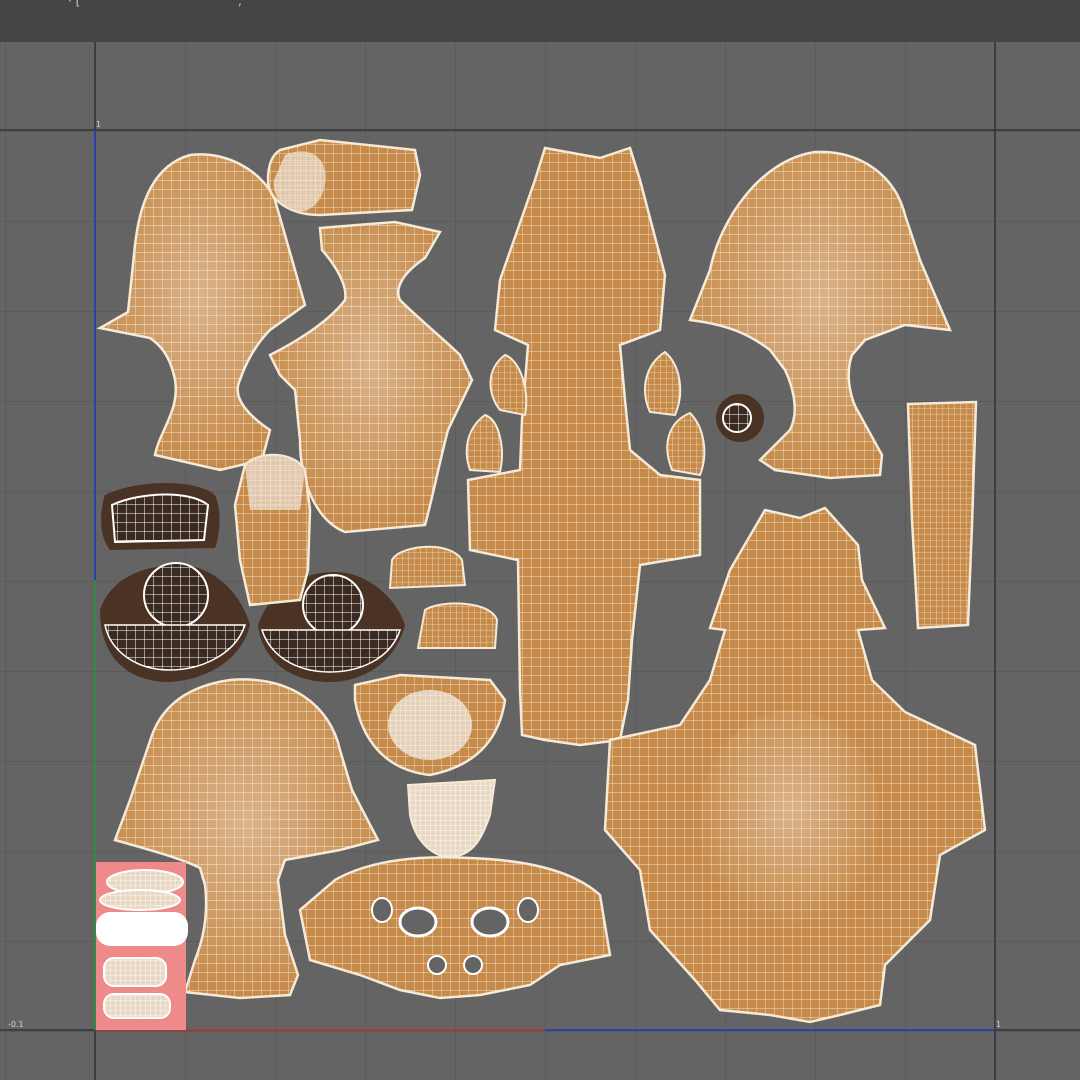  Describe the element at coordinates (999, 1024) in the screenshot. I see `u-max-label: 1` at that location.